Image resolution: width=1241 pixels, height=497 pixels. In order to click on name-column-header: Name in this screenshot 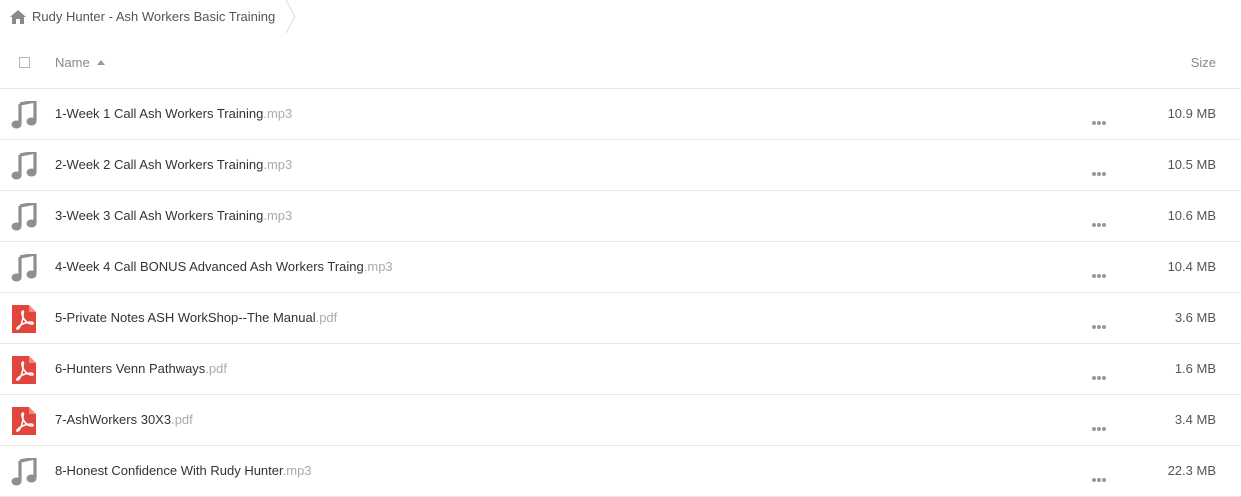, I will do `click(80, 62)`.